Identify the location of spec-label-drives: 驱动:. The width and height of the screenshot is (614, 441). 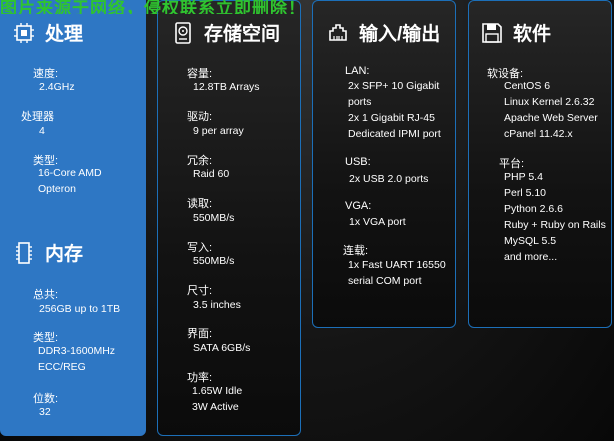
(200, 117).